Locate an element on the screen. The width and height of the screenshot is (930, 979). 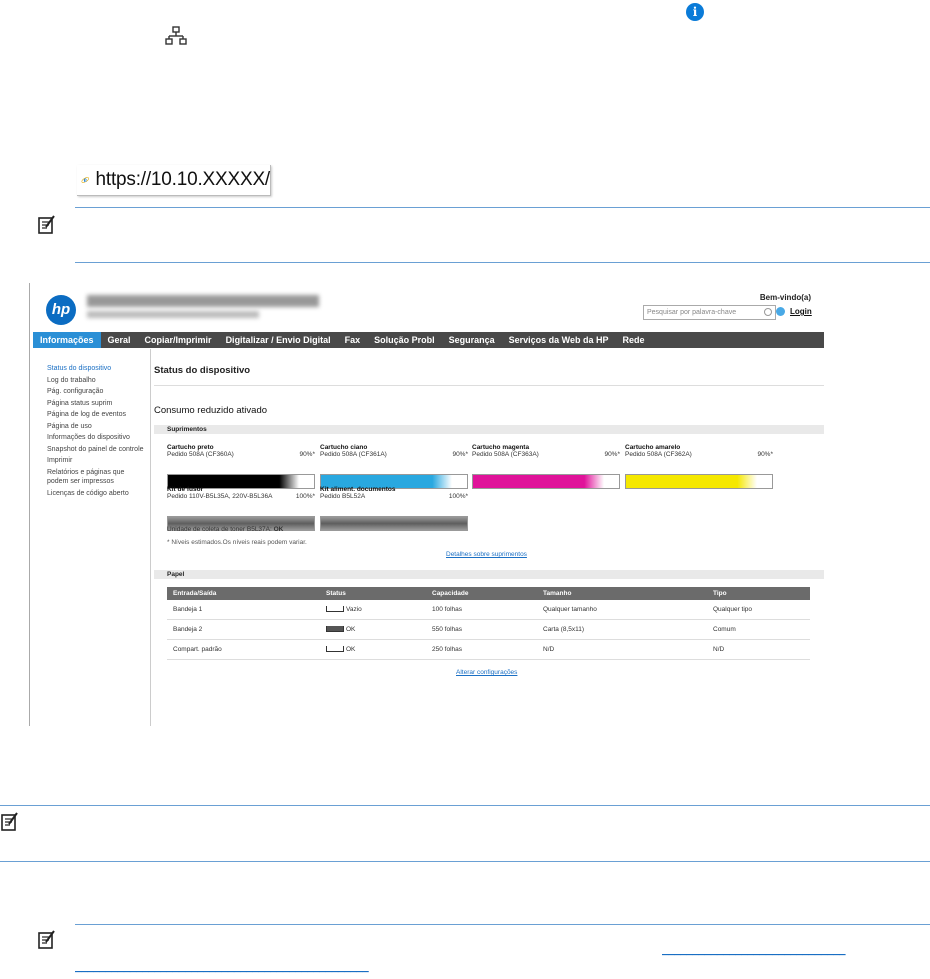
supply-order: Pedido 508A (CF361A) is located at coordinates (353, 454).